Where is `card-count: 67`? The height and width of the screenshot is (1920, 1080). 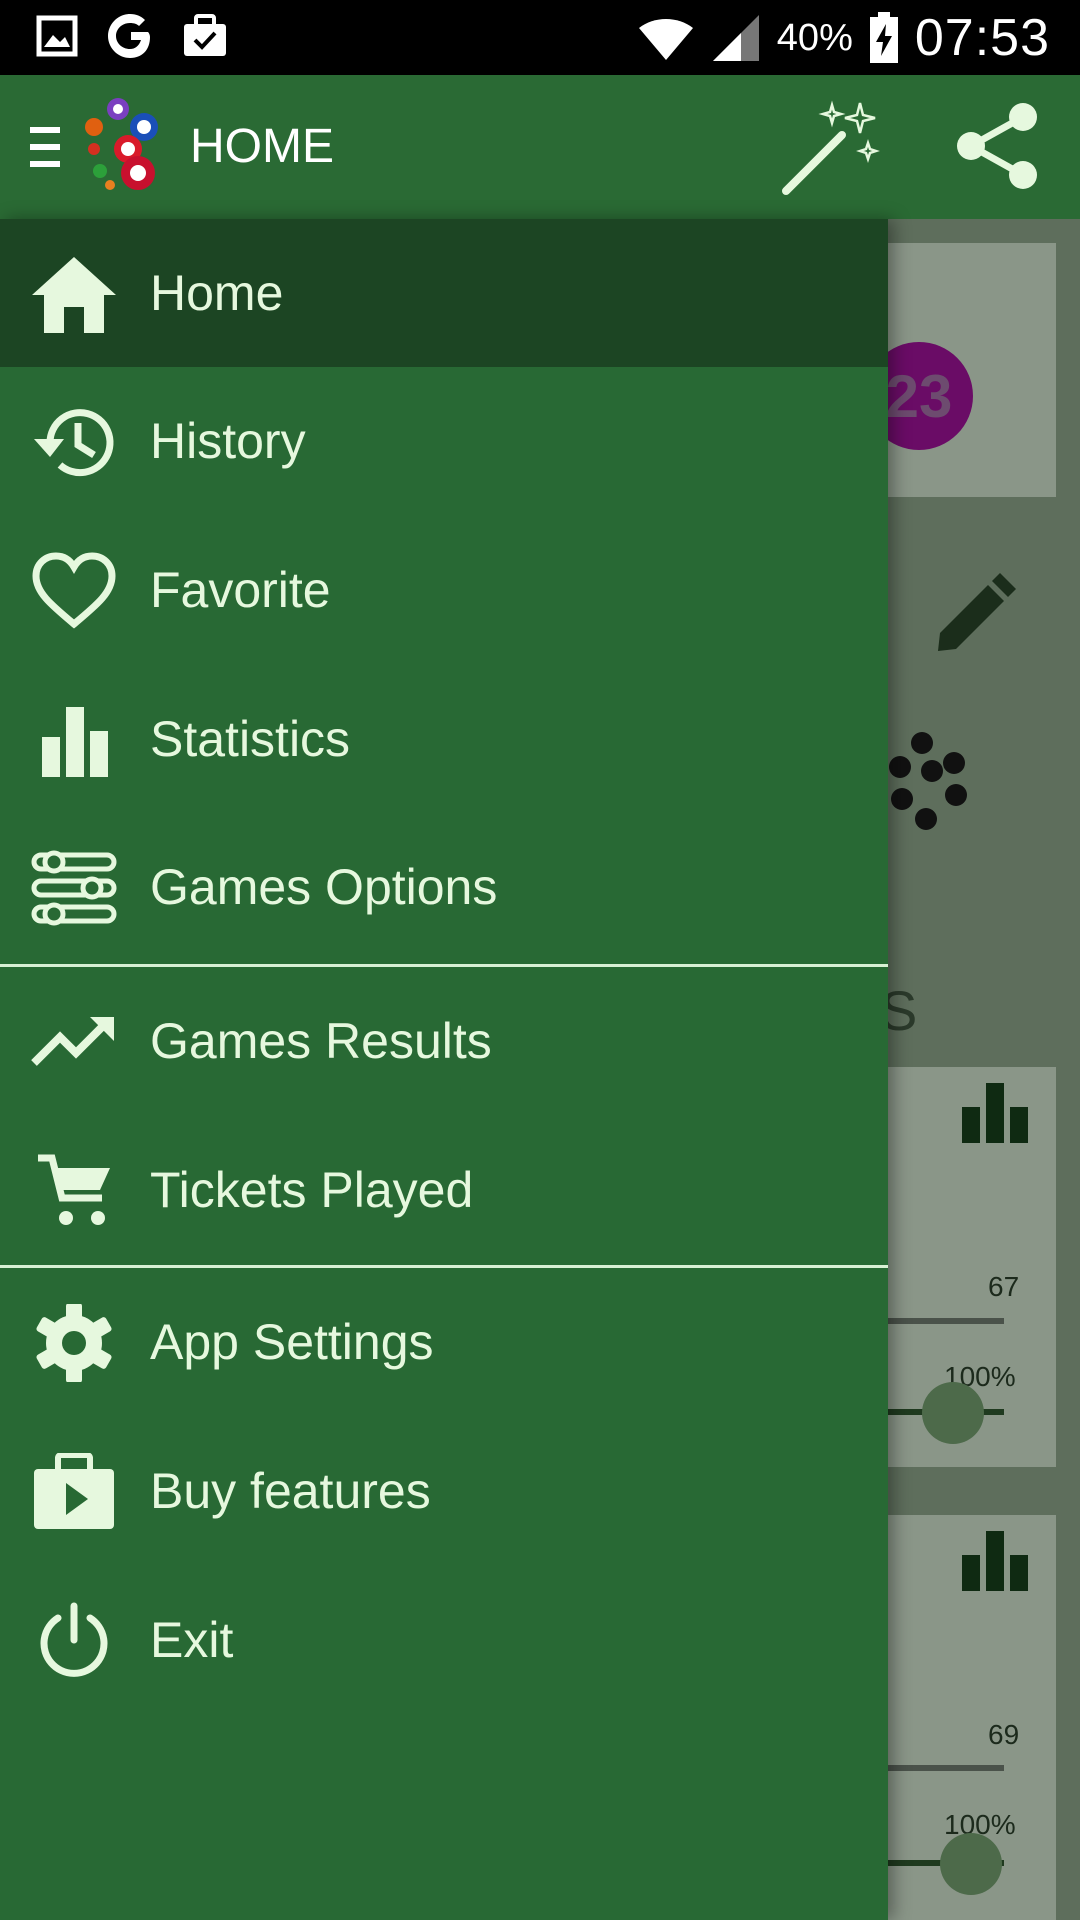
card-count: 67 is located at coordinates (1004, 1286).